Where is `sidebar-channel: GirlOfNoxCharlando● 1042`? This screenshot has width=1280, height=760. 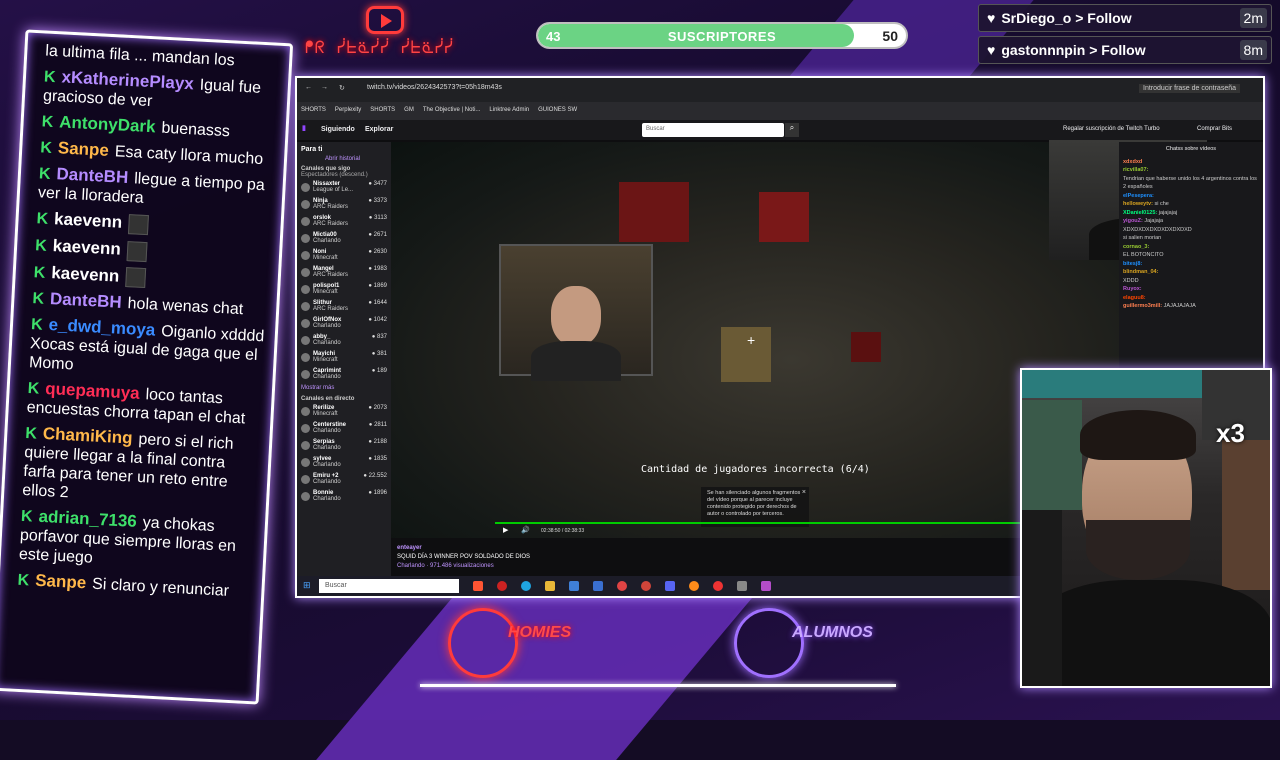
sidebar-channel: GirlOfNoxCharlando● 1042 is located at coordinates (344, 324).